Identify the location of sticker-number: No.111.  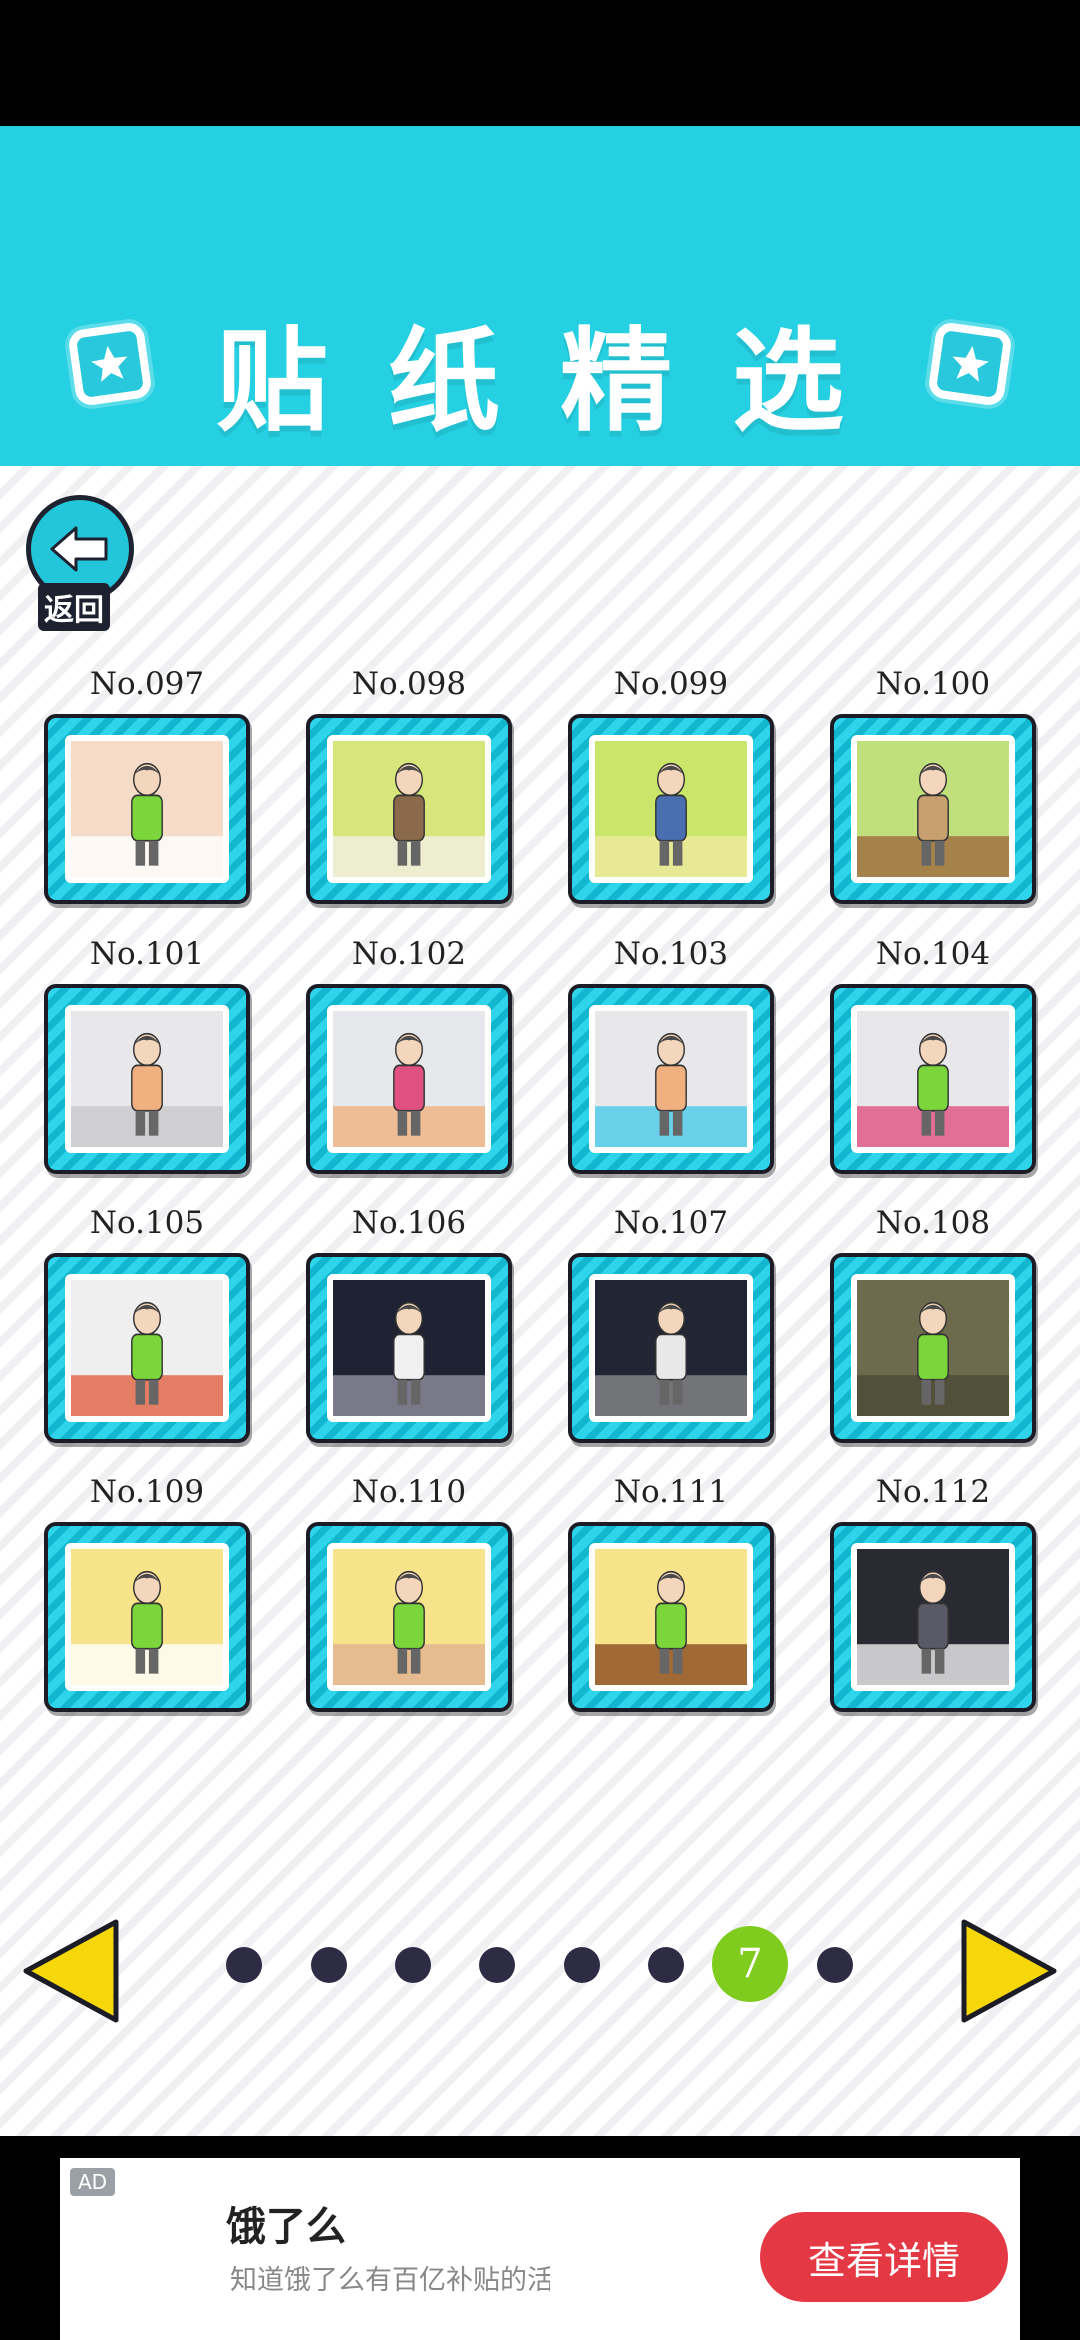
(671, 1492).